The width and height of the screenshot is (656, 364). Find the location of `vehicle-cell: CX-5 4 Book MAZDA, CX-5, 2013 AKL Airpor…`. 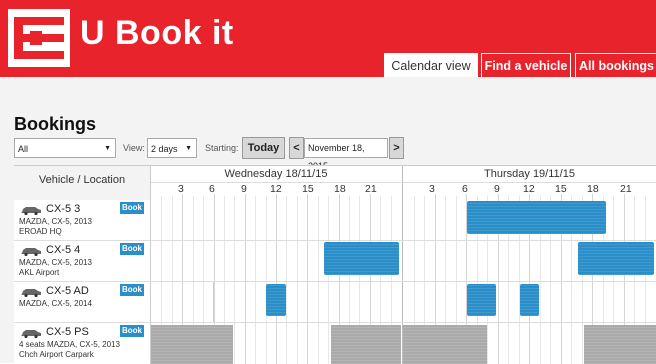

vehicle-cell: CX-5 4 Book MAZDA, CX-5, 2013 AKL Airpor… is located at coordinates (82, 261).